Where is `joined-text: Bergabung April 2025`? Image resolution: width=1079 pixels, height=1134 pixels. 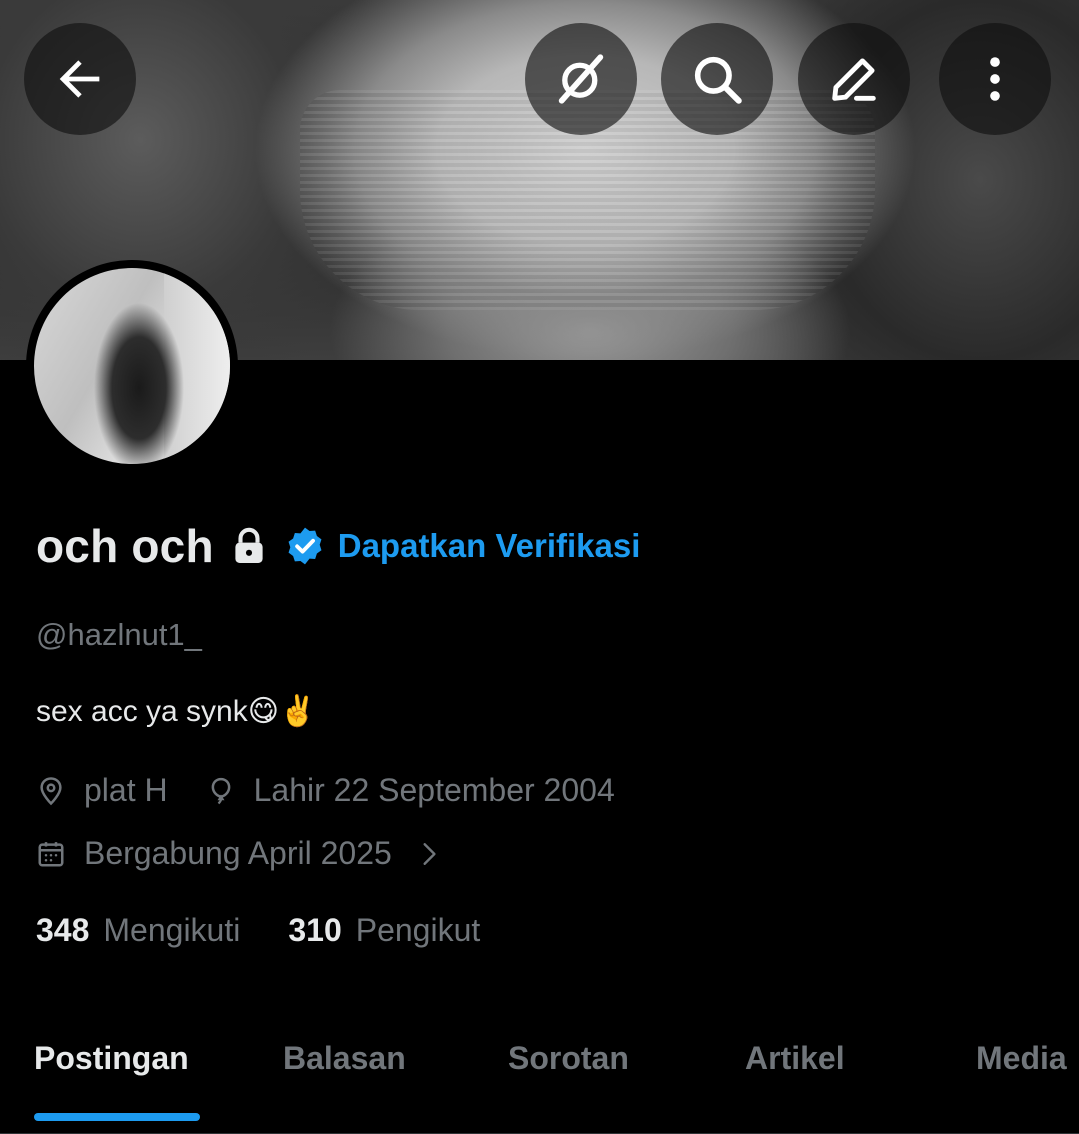
joined-text: Bergabung April 2025 is located at coordinates (238, 853).